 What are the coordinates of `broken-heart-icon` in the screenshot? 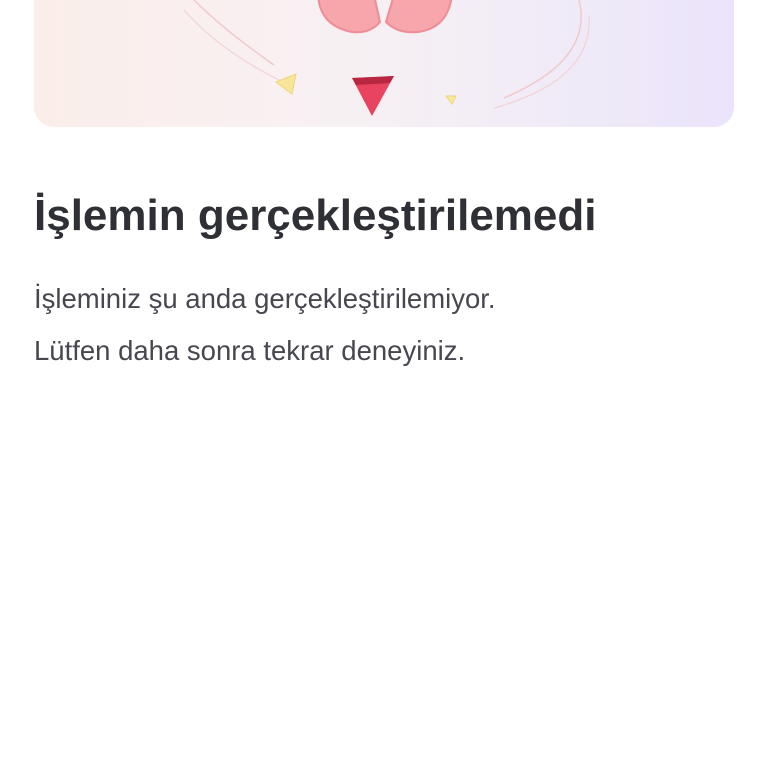 It's located at (386, 58).